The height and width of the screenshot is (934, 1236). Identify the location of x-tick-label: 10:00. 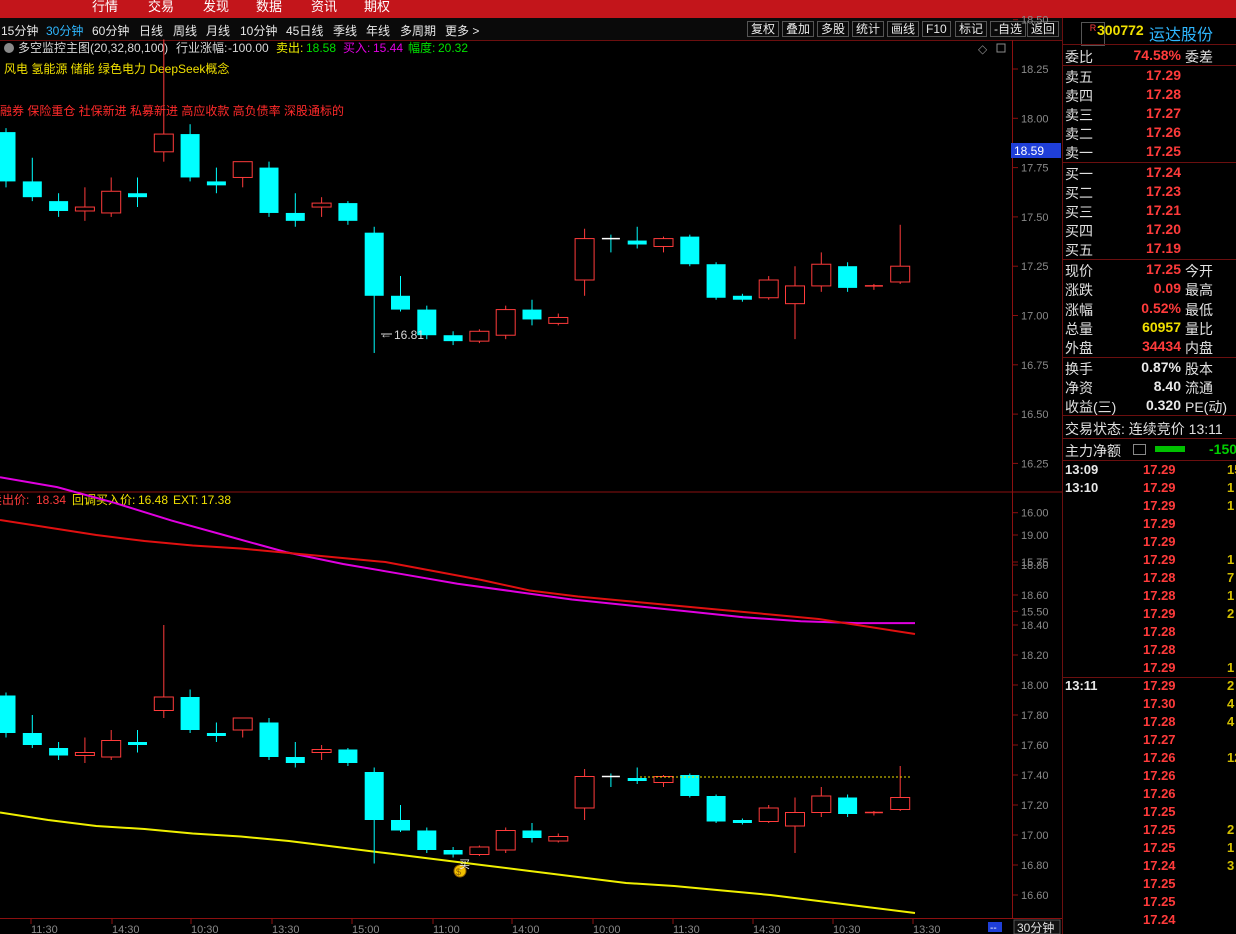
(607, 929).